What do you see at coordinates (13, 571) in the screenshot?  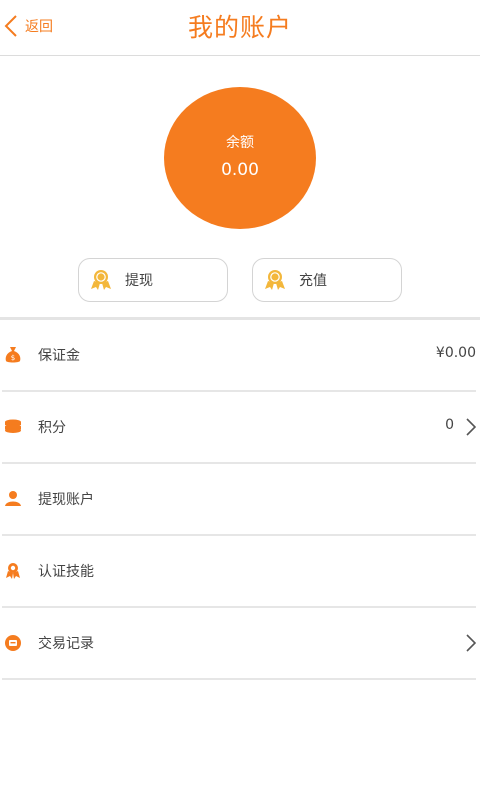 I see `certificate-icon` at bounding box center [13, 571].